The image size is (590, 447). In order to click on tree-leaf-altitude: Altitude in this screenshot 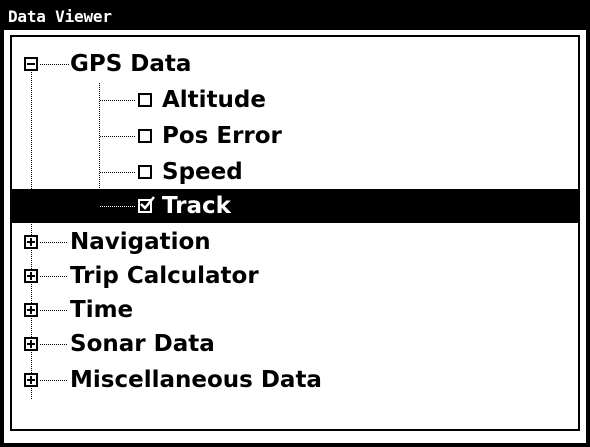, I will do `click(295, 100)`.